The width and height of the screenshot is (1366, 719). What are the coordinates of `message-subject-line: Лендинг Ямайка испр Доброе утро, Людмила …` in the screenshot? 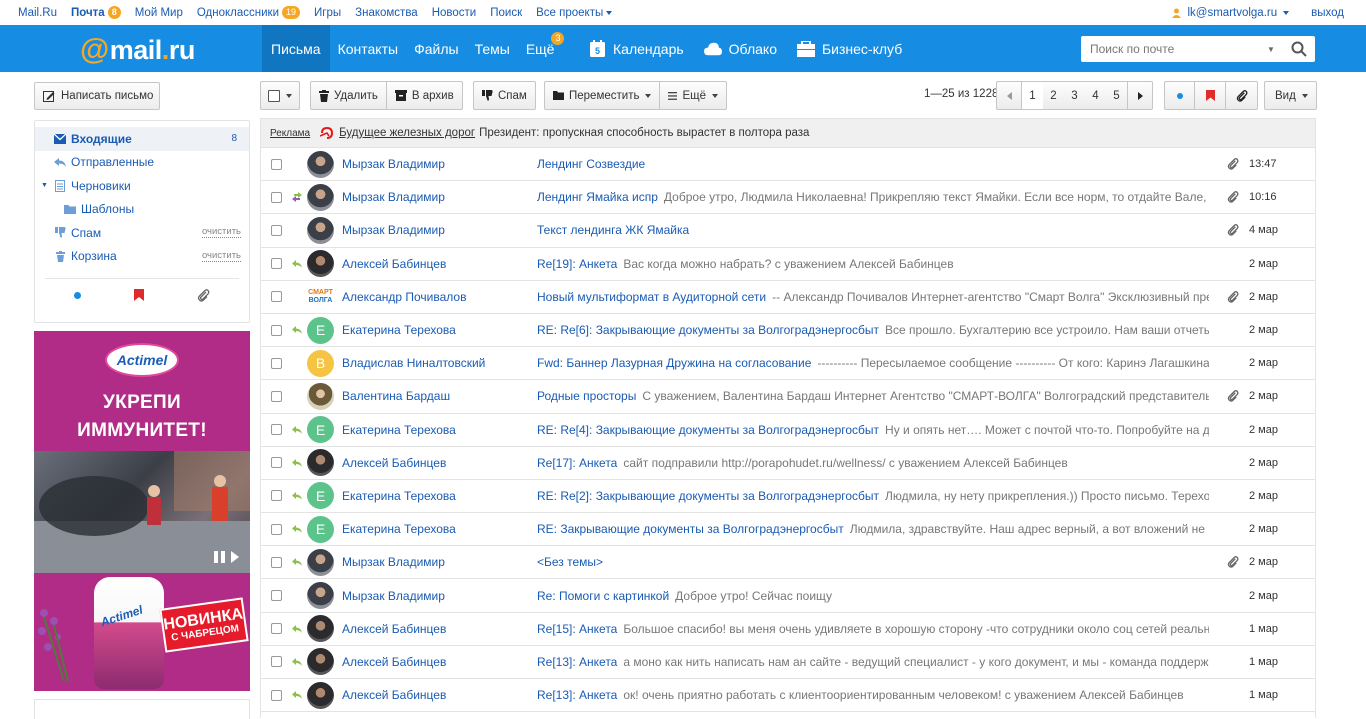 It's located at (873, 197).